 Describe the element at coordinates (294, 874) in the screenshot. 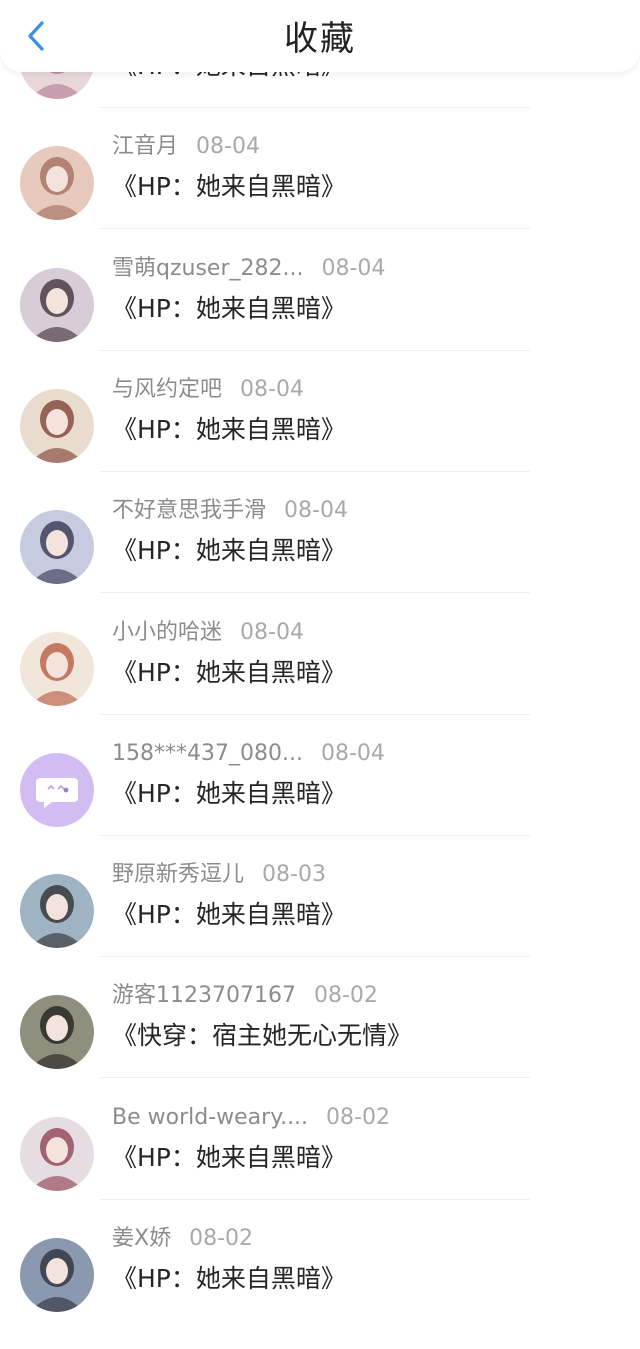

I see `date-label: 08-03` at that location.